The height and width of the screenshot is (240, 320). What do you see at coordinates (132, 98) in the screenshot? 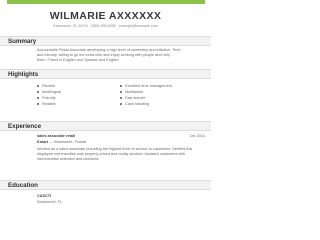
I see `highlight-item: Fast learner` at bounding box center [132, 98].